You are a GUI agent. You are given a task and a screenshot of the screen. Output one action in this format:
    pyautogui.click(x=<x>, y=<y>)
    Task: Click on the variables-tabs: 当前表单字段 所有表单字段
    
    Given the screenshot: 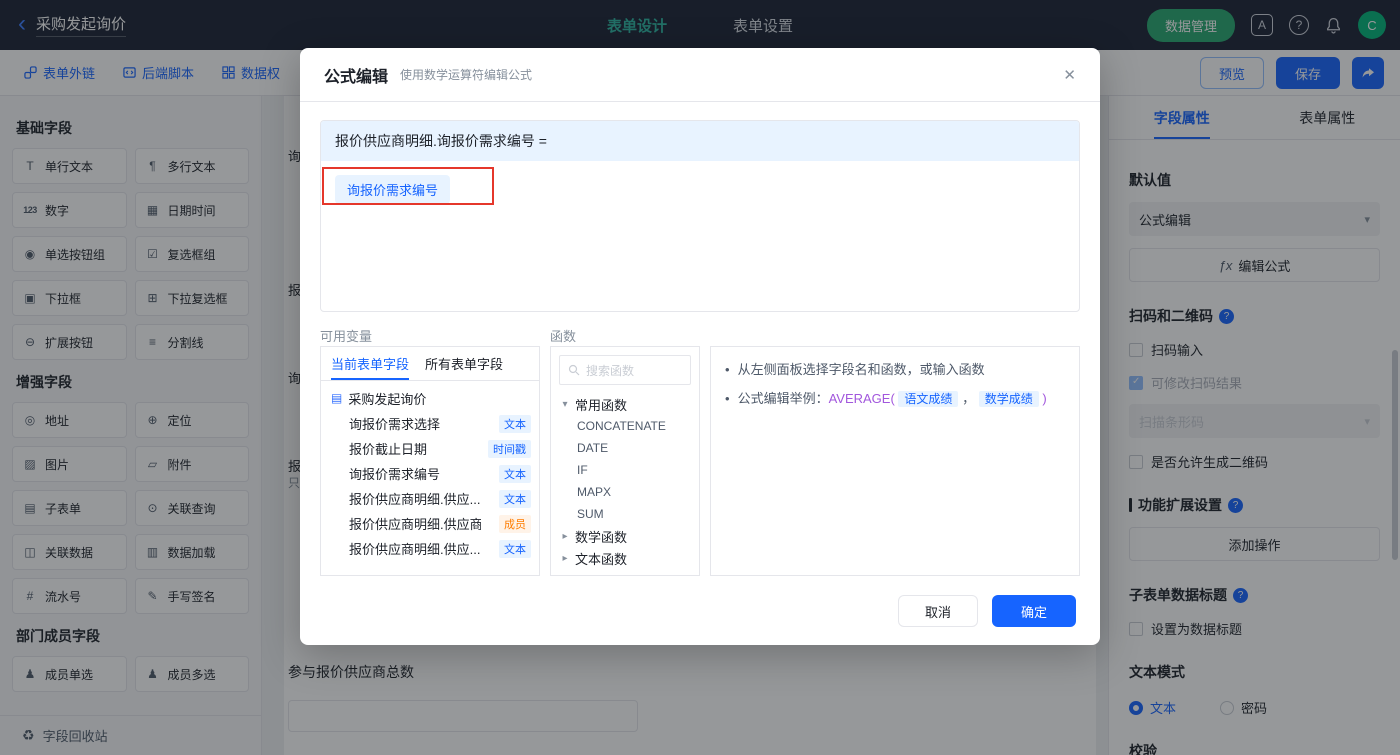 What is the action you would take?
    pyautogui.click(x=430, y=364)
    